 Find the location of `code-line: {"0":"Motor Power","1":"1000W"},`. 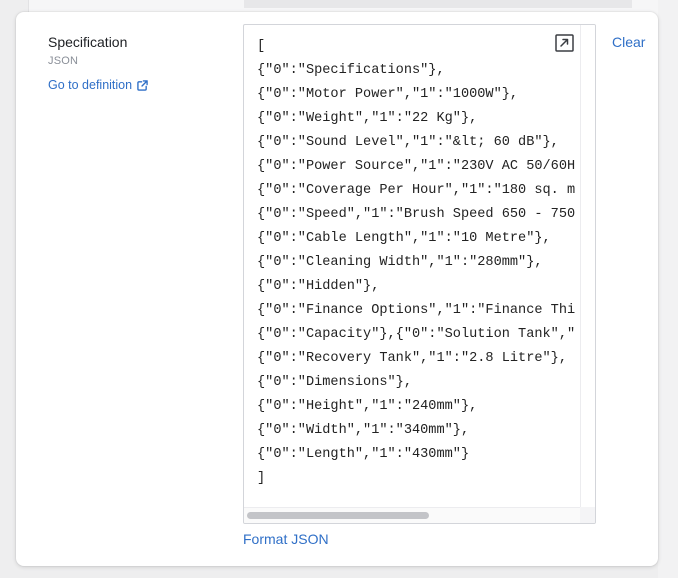

code-line: {"0":"Motor Power","1":"1000W"}, is located at coordinates (388, 94).